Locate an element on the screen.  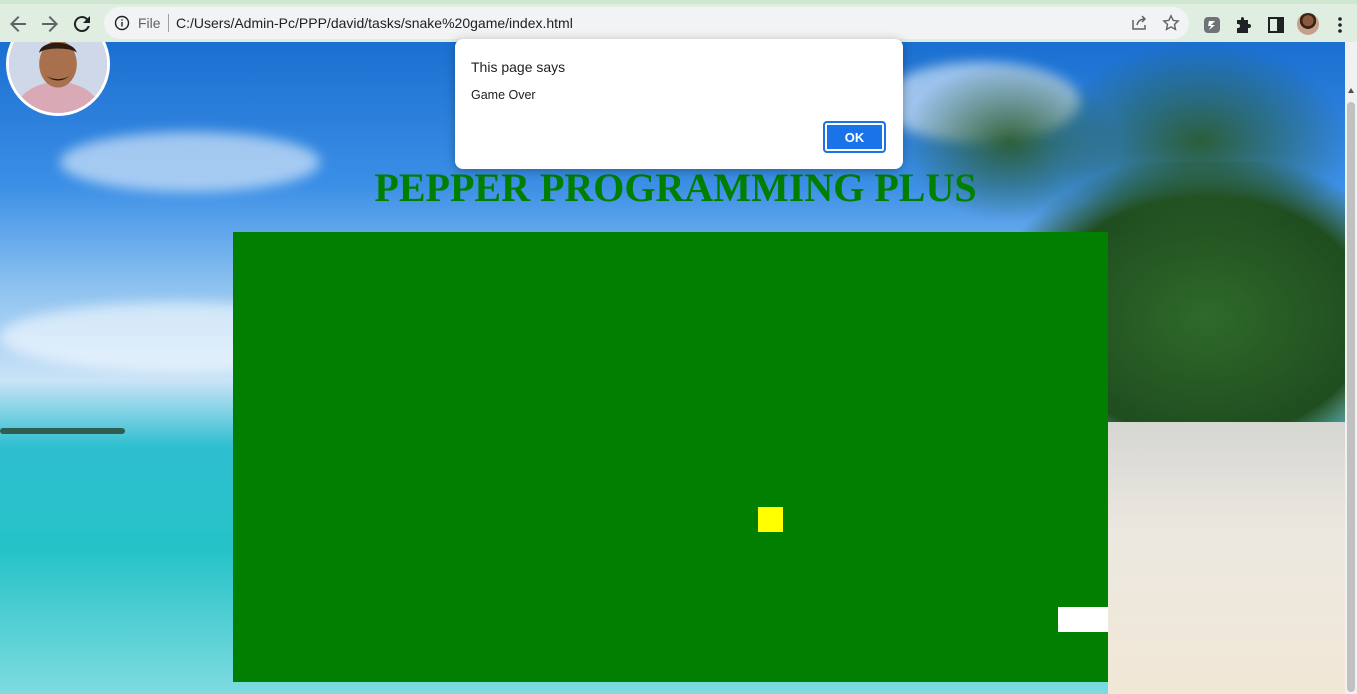
page-title: PEPPER PROGRAMMING PLUS is located at coordinates (675, 187).